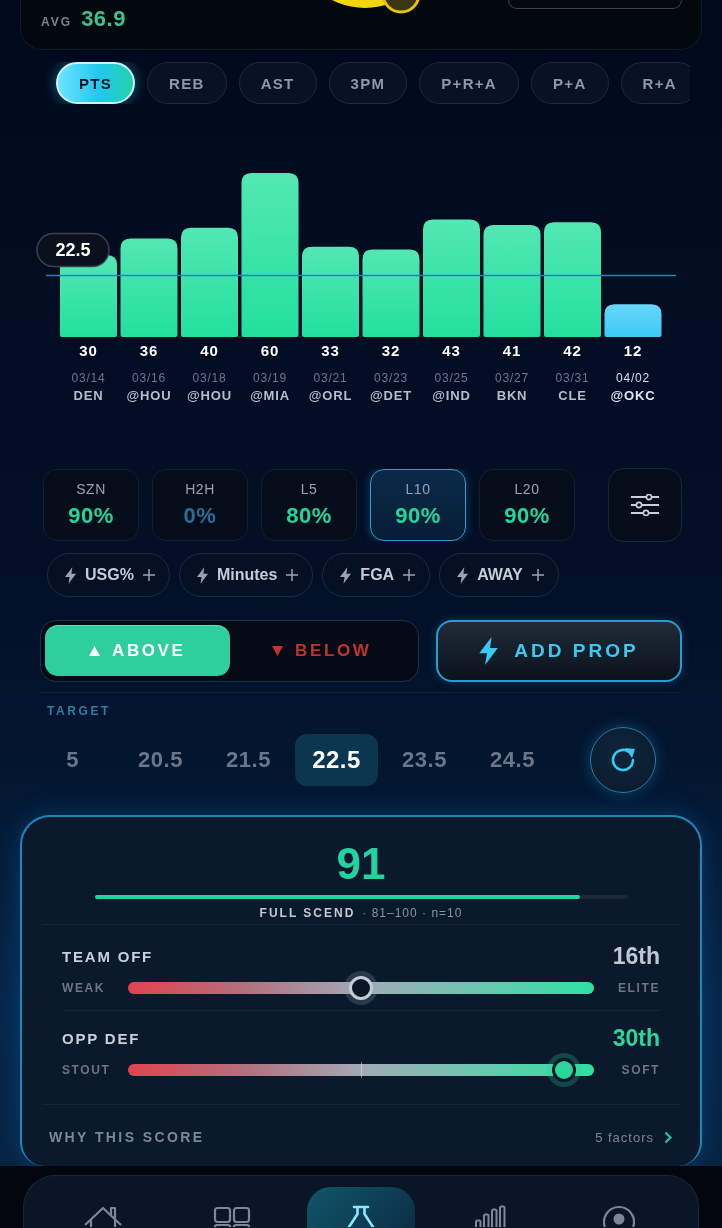 Image resolution: width=722 pixels, height=1228 pixels. I want to click on opponent-label: @MIA, so click(270, 395).